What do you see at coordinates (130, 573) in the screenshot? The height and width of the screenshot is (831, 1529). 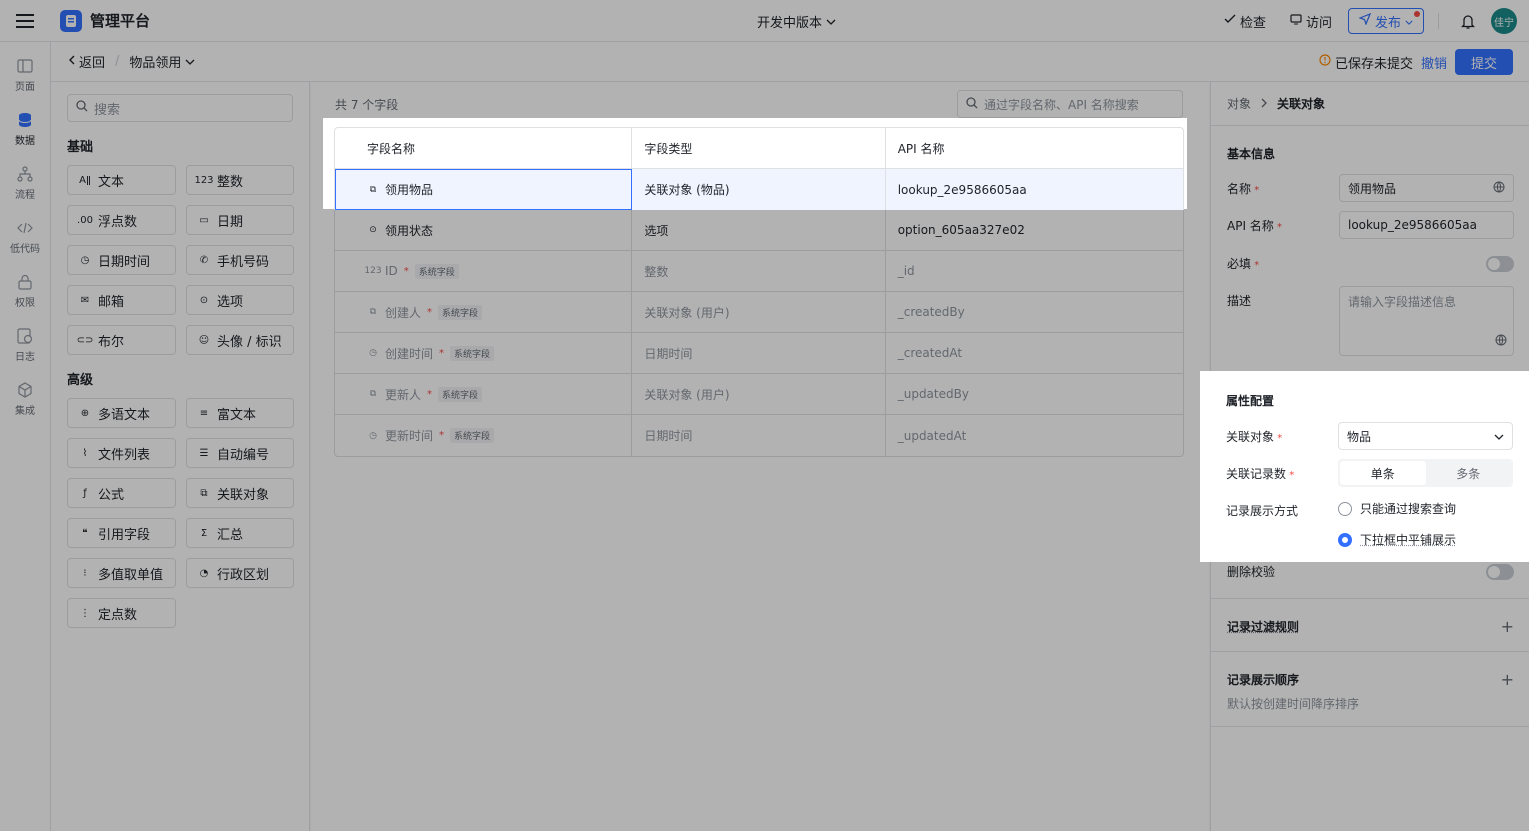 I see `field-type-label: 多值取单值` at bounding box center [130, 573].